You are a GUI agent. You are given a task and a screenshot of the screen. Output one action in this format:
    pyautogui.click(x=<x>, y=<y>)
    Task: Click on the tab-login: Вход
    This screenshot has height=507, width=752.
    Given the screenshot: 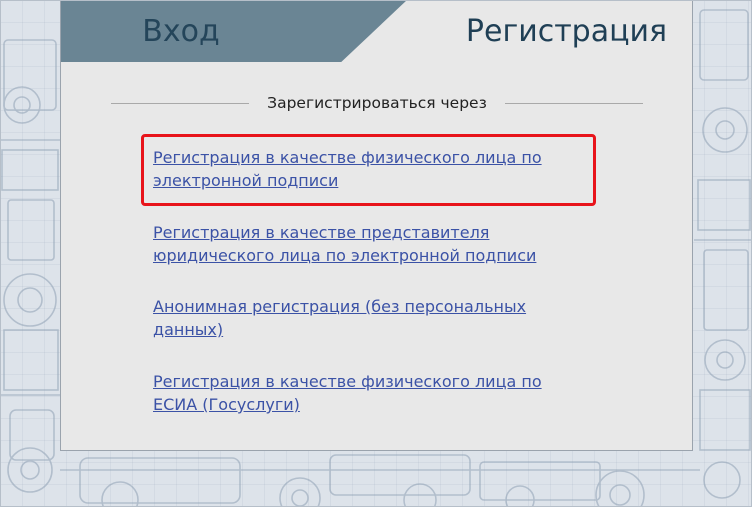 What is the action you would take?
    pyautogui.click(x=181, y=31)
    